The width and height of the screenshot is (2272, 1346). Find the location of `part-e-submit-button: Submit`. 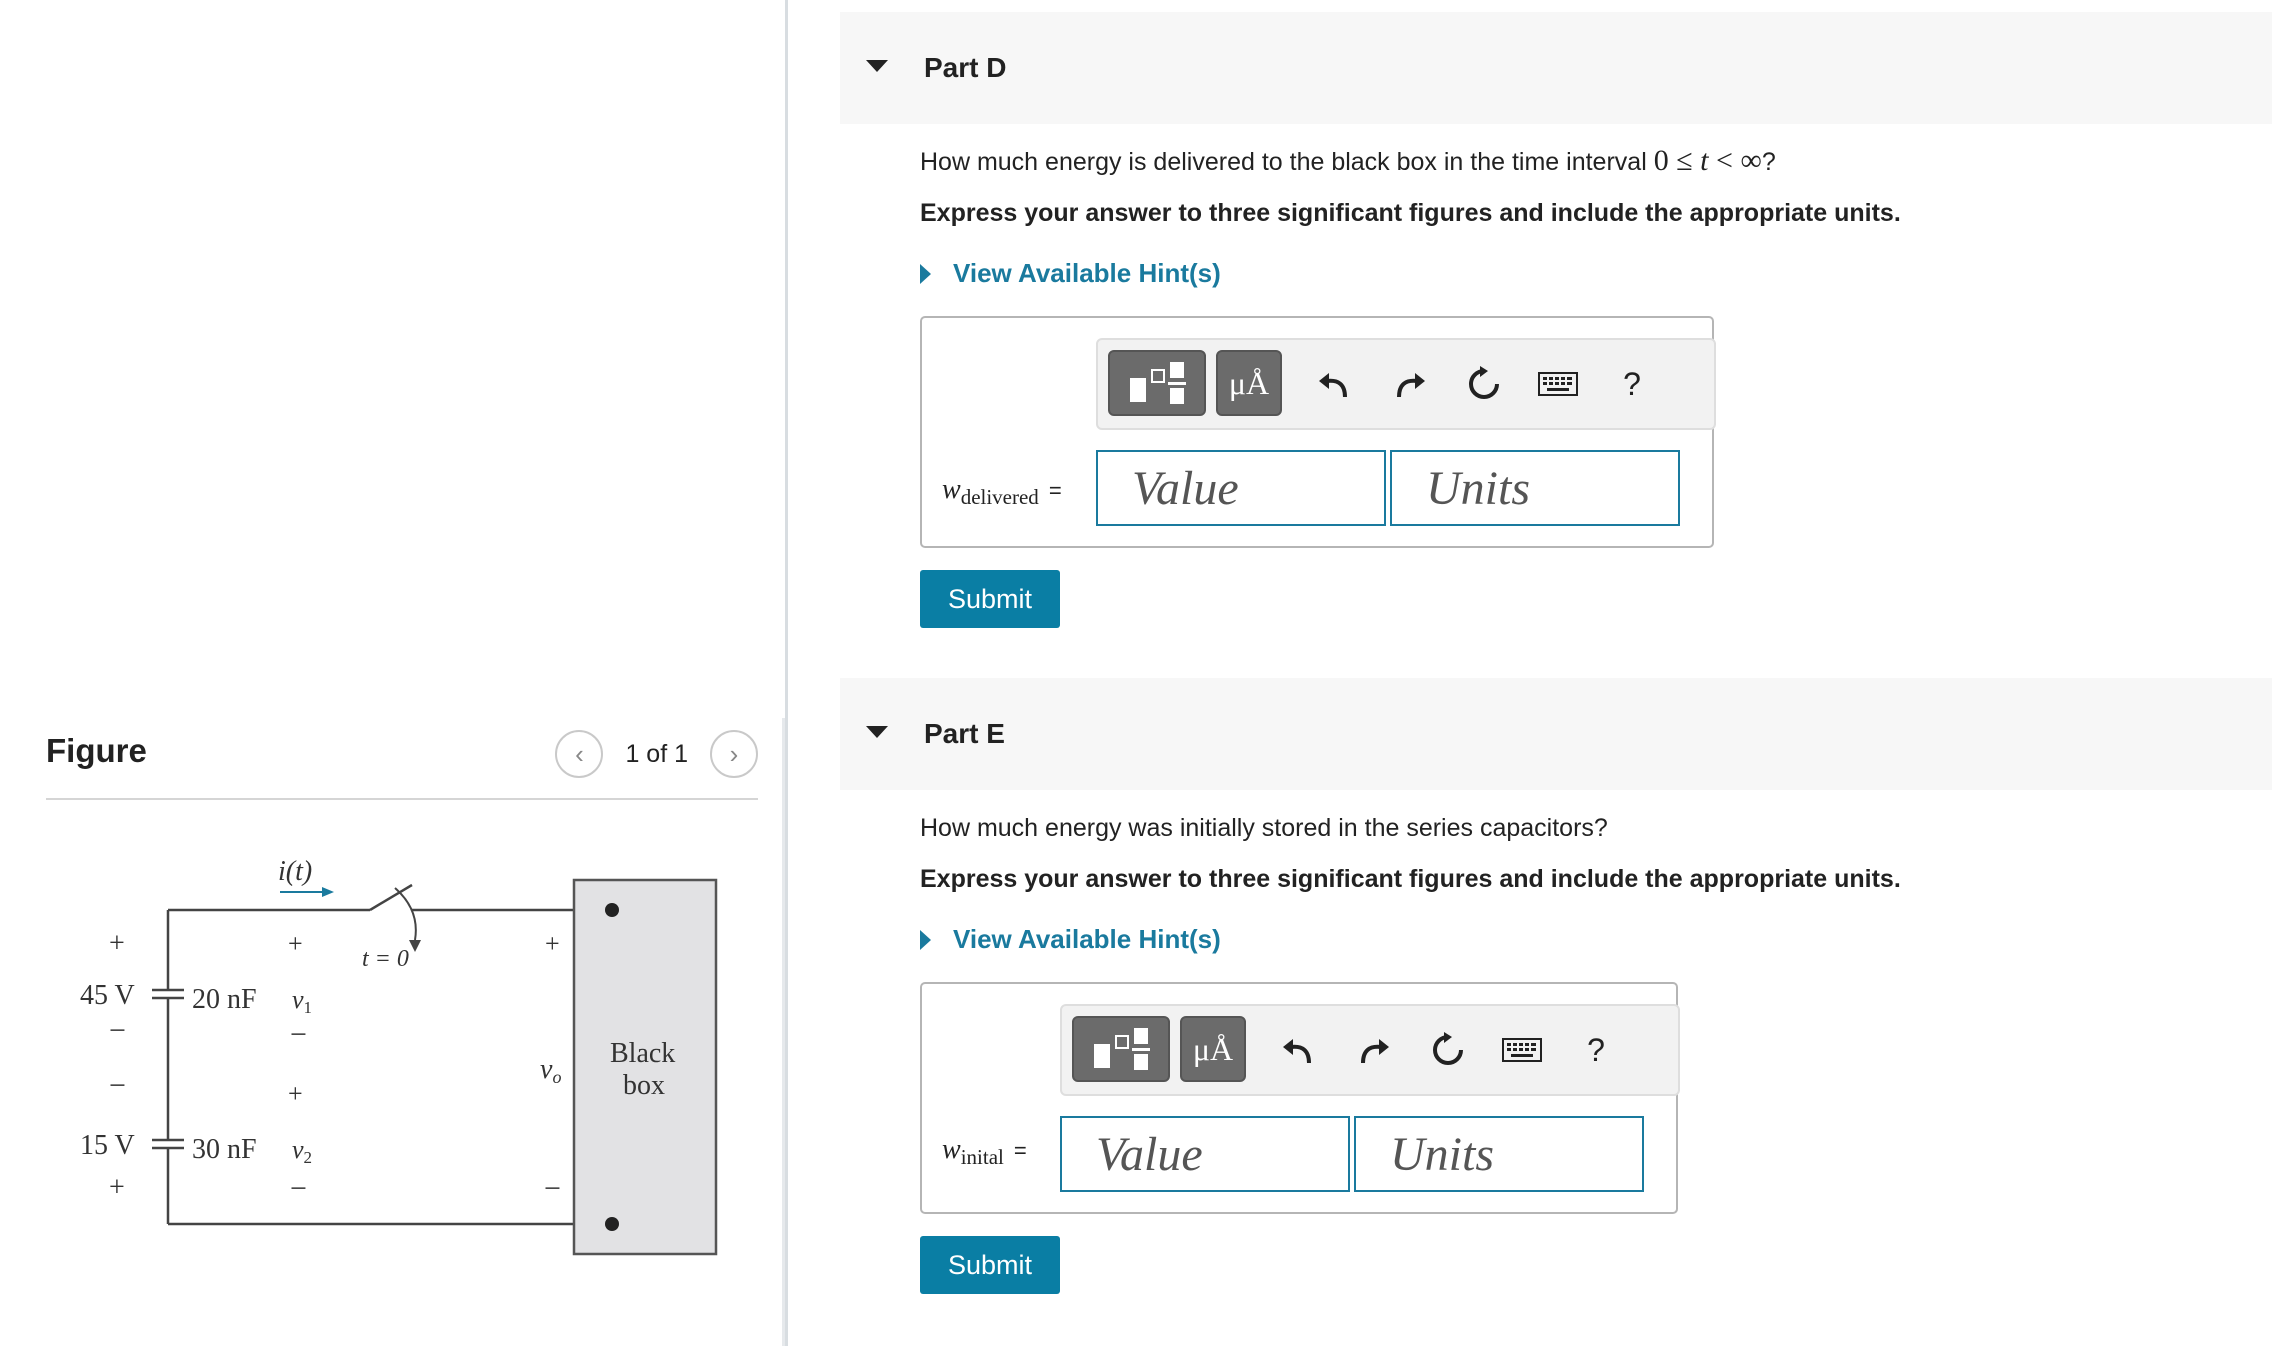

part-e-submit-button: Submit is located at coordinates (990, 1265).